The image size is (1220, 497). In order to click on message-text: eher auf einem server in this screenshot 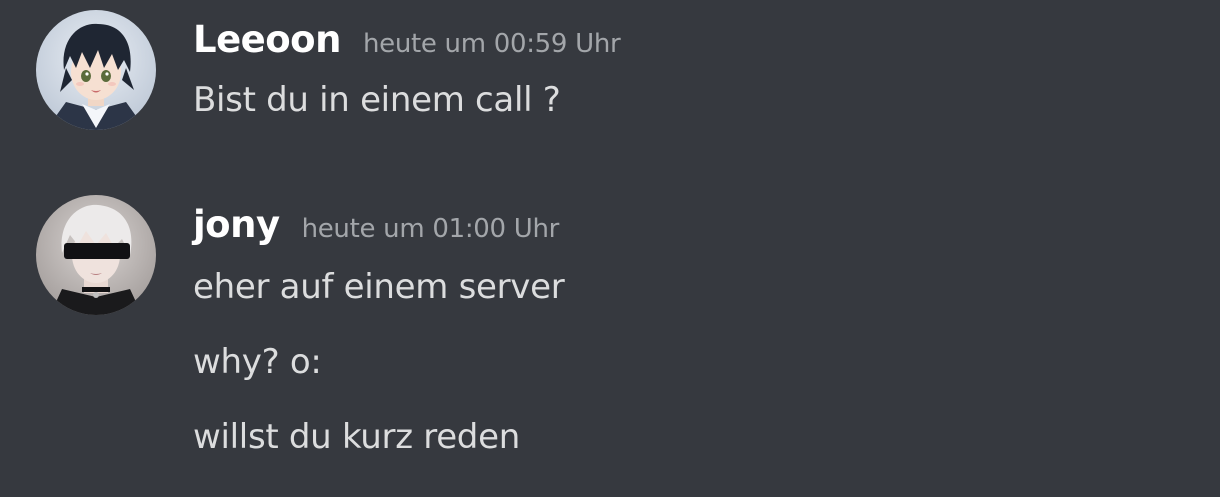, I will do `click(379, 287)`.